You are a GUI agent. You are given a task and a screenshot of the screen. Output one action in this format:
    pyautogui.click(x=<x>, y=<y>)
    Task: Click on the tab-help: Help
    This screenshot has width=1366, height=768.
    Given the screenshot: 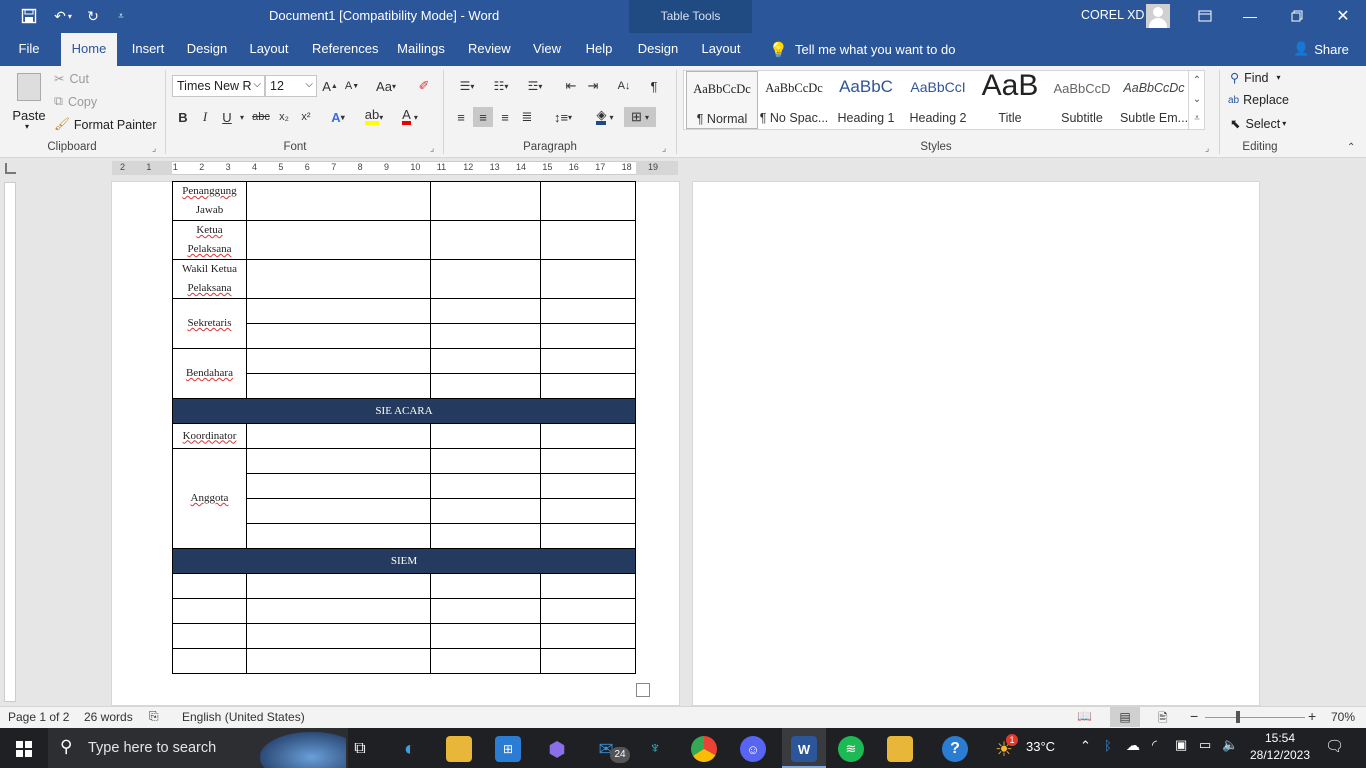 What is the action you would take?
    pyautogui.click(x=599, y=49)
    